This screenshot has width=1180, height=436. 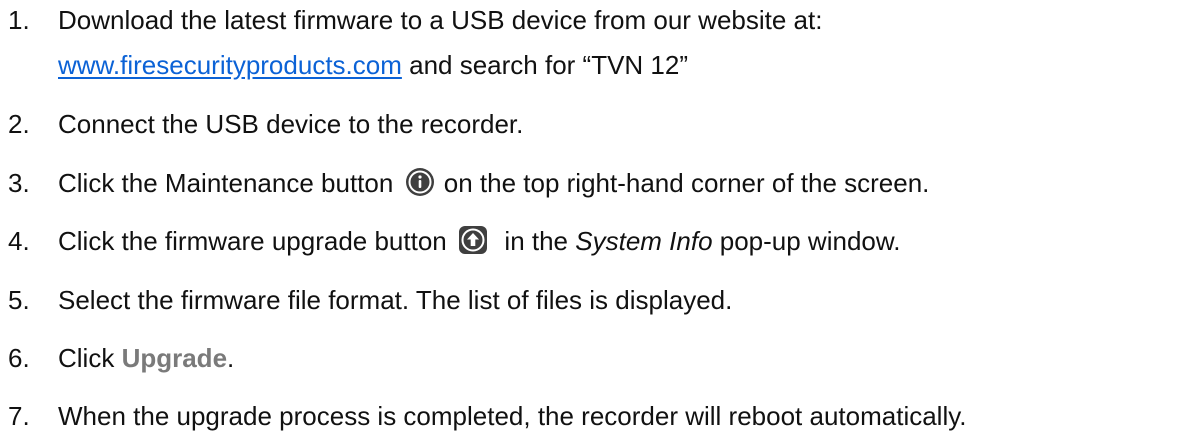 What do you see at coordinates (590, 358) in the screenshot?
I see `step-6: 6. Click Upgrade.` at bounding box center [590, 358].